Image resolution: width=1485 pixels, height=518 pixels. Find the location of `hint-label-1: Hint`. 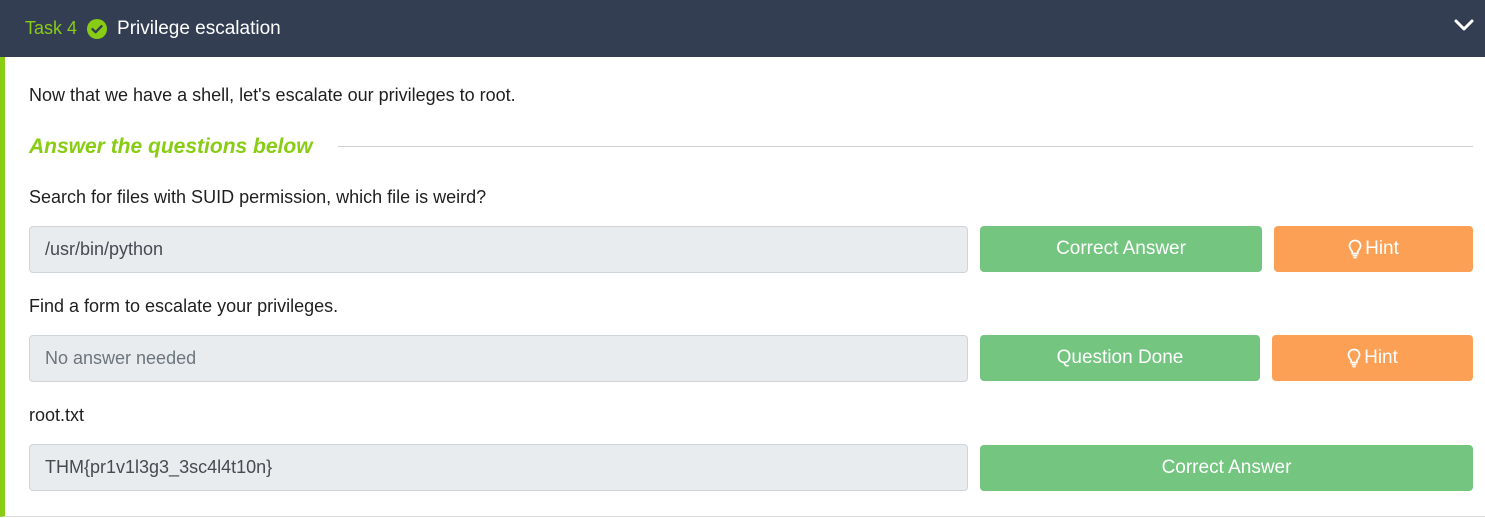

hint-label-1: Hint is located at coordinates (1382, 248).